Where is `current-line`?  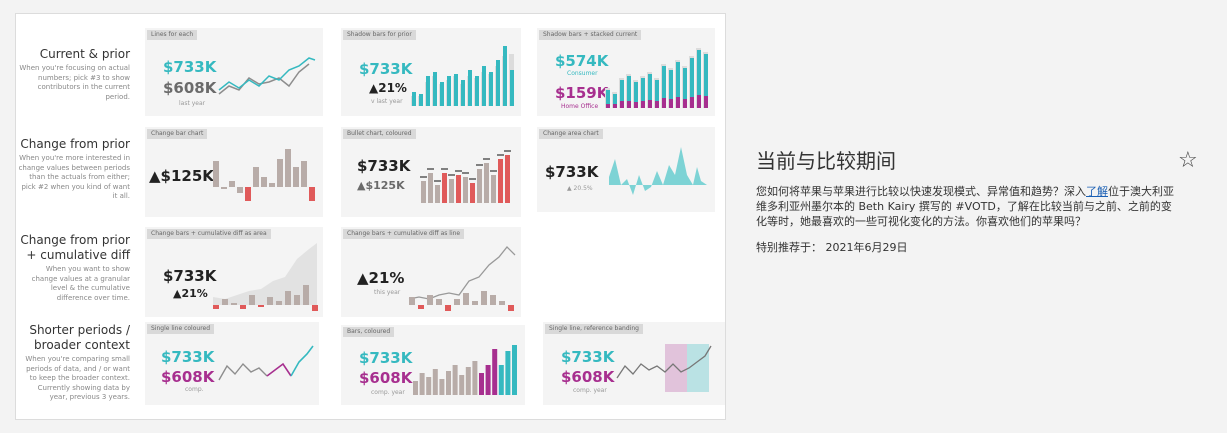
current-line is located at coordinates (267, 74).